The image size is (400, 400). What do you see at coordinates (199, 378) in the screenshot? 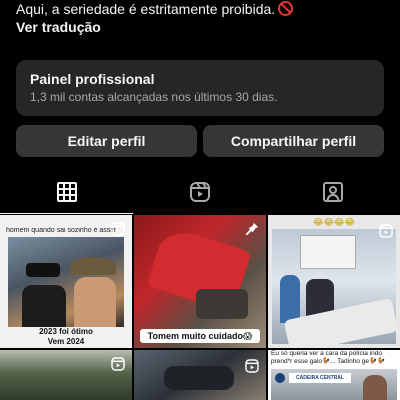
I see `vehicle-shape` at bounding box center [199, 378].